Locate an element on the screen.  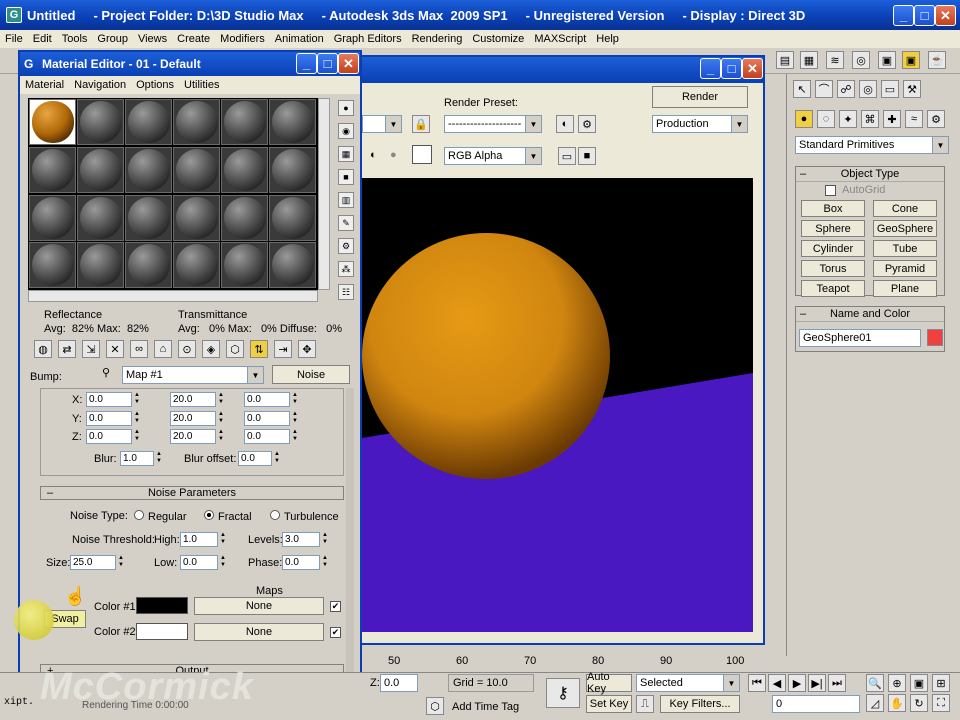
offset-y-spinner: 0.0 ▲ ▼ is located at coordinates (114, 418).